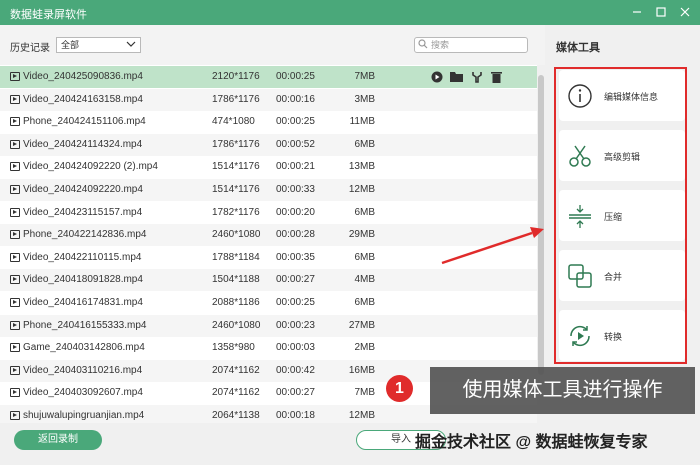 The width and height of the screenshot is (700, 465). Describe the element at coordinates (48, 15) in the screenshot. I see `window-title: 数据蛙录屏软件` at that location.